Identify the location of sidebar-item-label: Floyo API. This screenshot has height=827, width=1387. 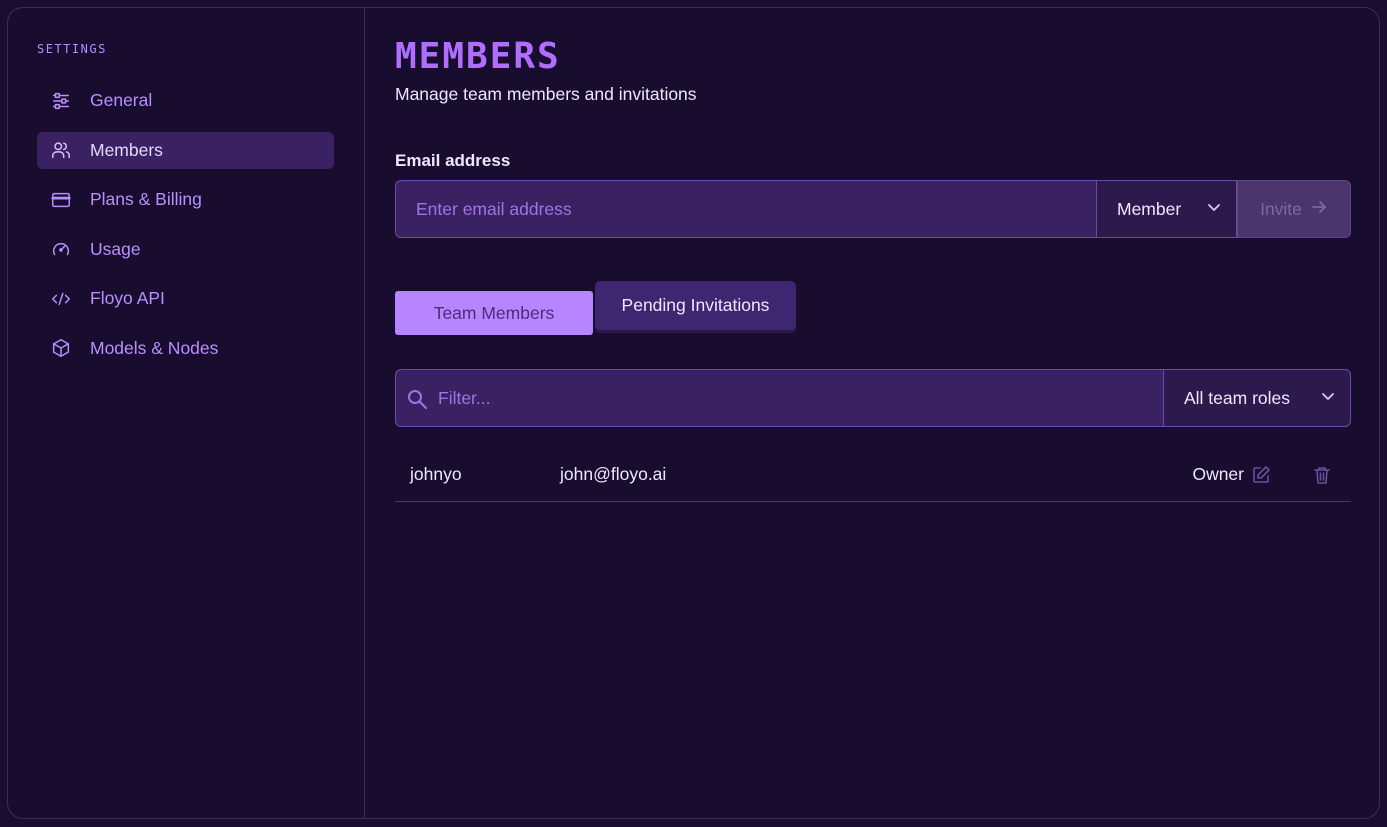
(127, 298).